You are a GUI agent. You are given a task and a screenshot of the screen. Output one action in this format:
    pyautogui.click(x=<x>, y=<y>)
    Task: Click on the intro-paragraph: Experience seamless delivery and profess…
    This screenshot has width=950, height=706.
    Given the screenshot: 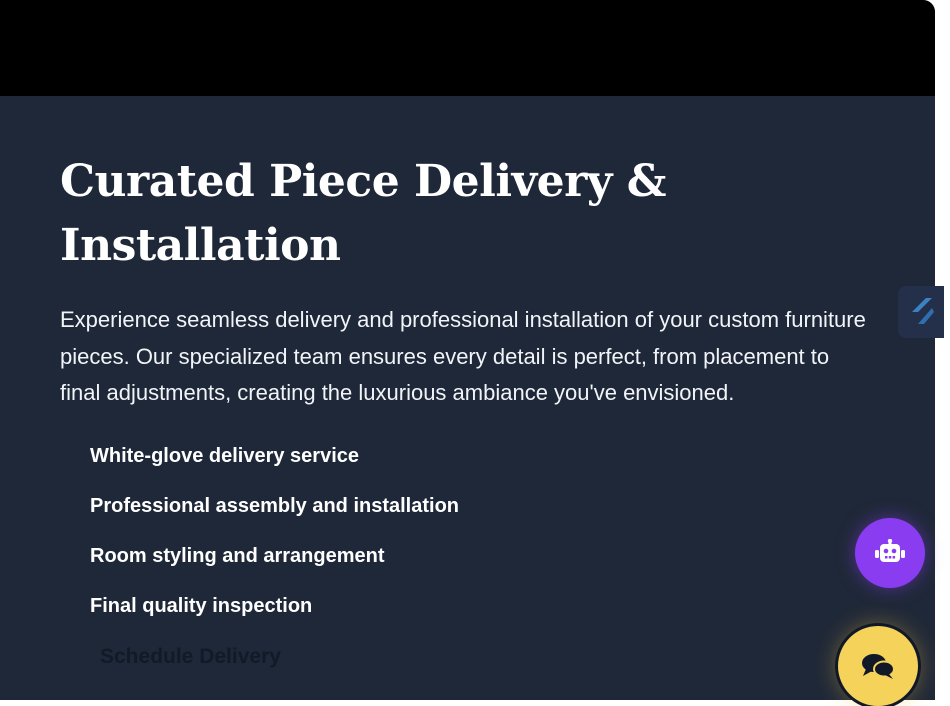 What is the action you would take?
    pyautogui.click(x=463, y=356)
    